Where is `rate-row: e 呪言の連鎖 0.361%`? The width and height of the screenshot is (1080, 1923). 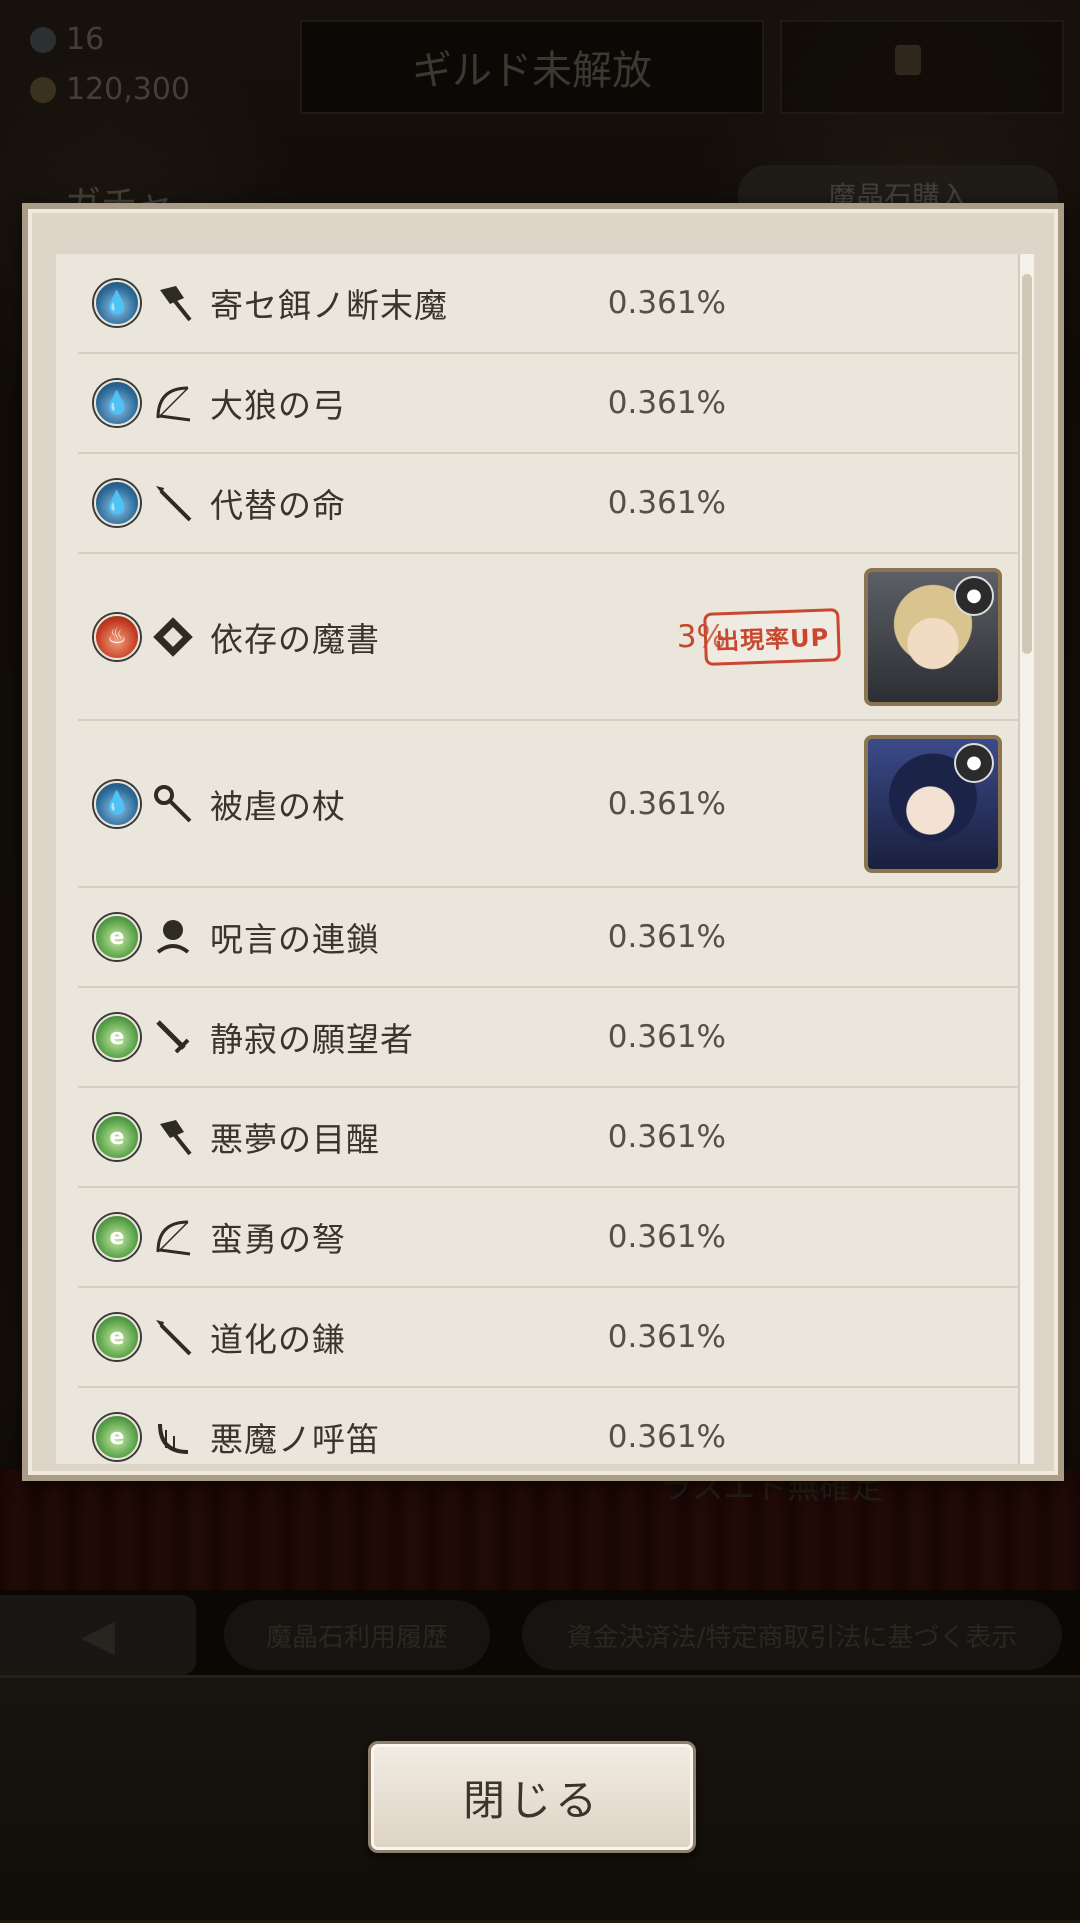 rate-row: e 呪言の連鎖 0.361% is located at coordinates (549, 938).